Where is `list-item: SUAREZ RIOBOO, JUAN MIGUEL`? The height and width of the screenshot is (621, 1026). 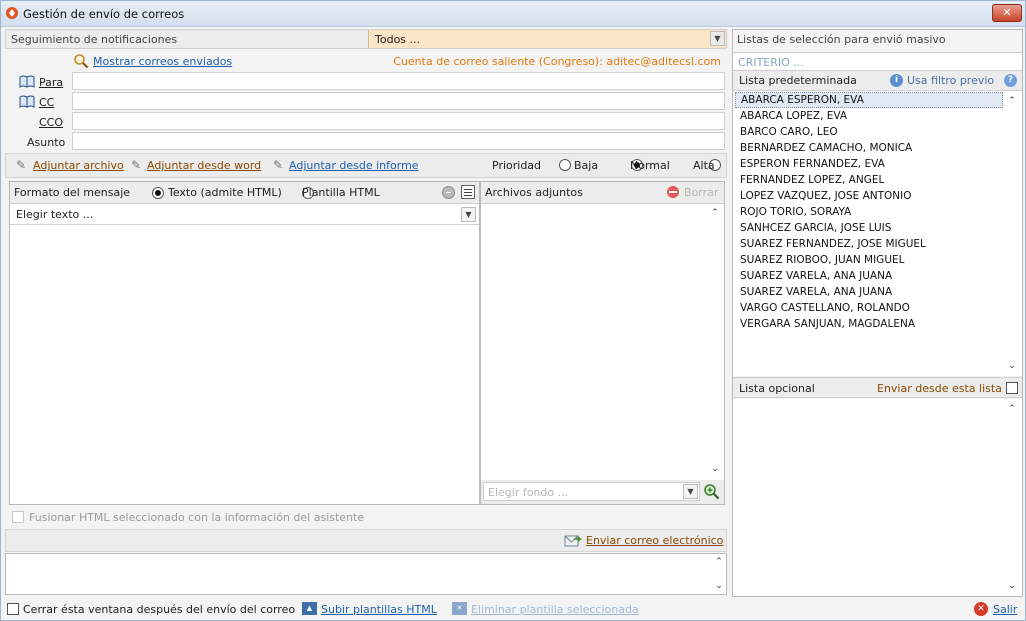
list-item: SUAREZ RIOBOO, JUAN MIGUEL is located at coordinates (869, 260).